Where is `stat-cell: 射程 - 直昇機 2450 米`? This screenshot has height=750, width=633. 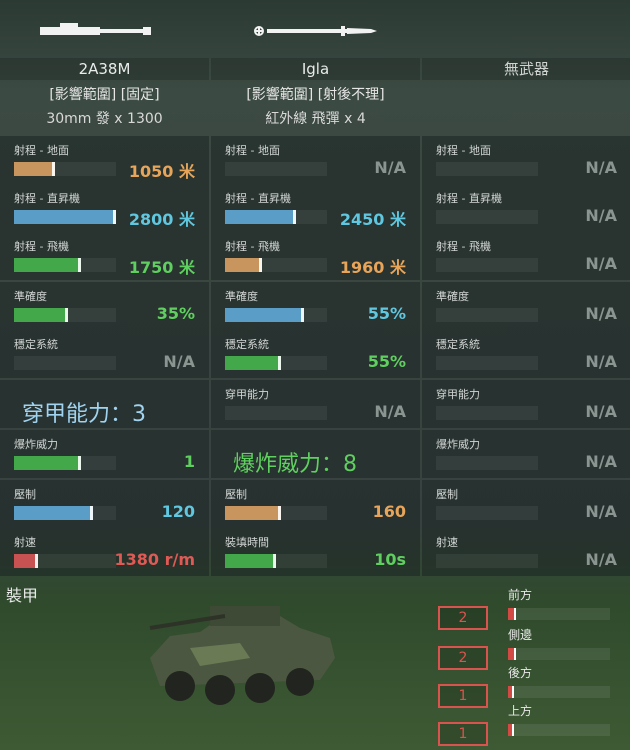
stat-cell: 射程 - 直昇機 2450 米 is located at coordinates (315, 208).